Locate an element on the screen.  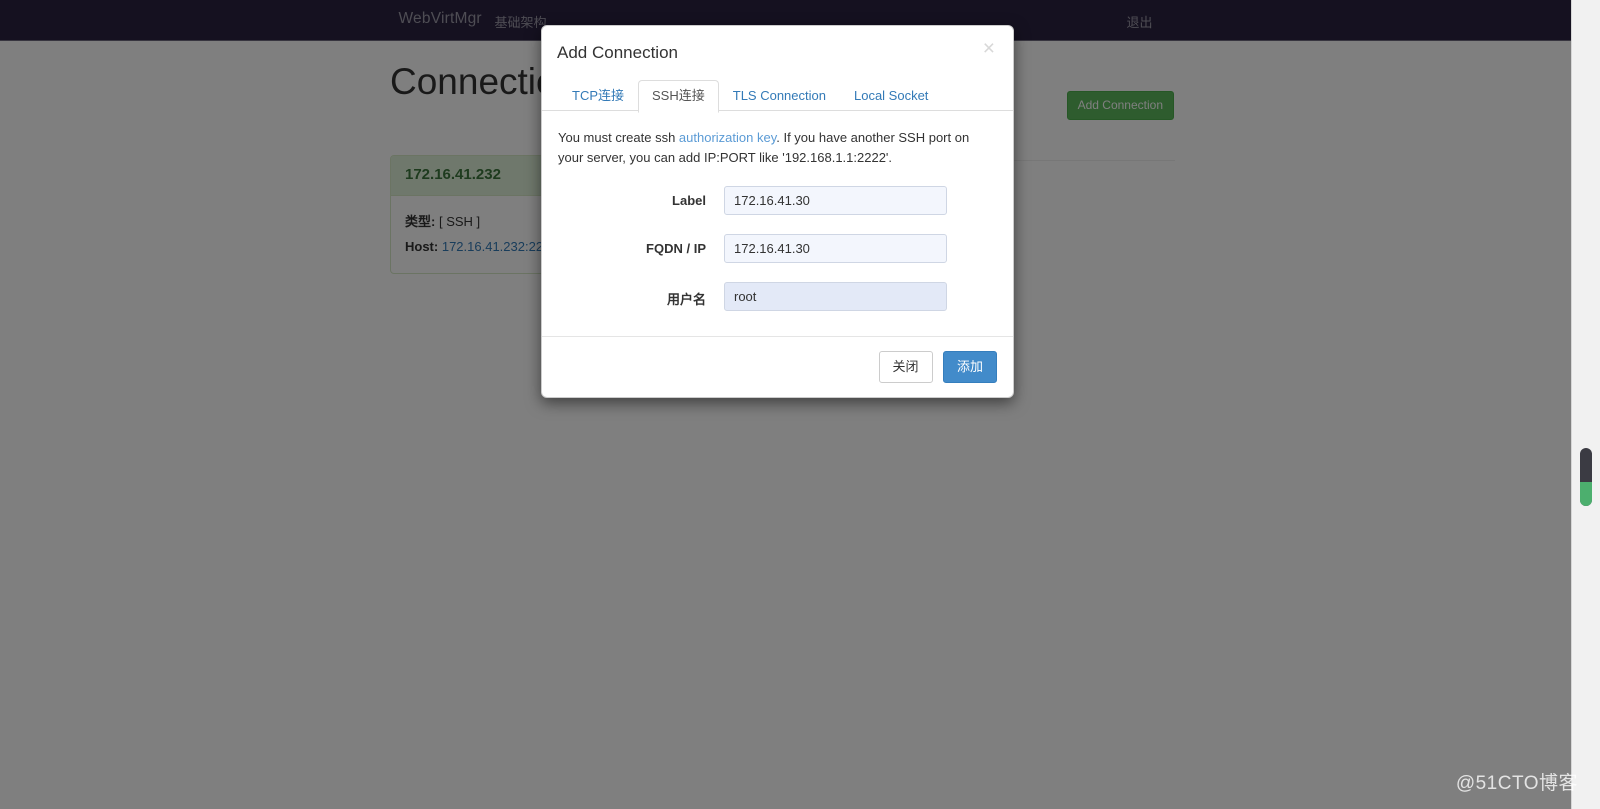
tab-local-socket-link: Local Socket is located at coordinates (891, 96).